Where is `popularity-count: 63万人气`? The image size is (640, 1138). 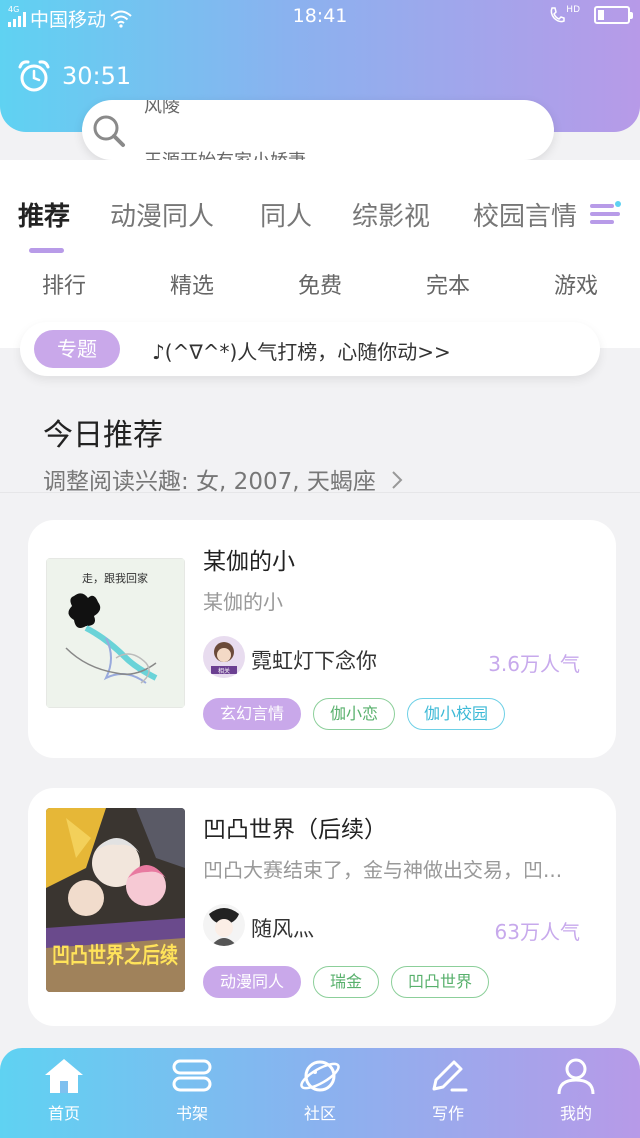
popularity-count: 63万人气 is located at coordinates (537, 932).